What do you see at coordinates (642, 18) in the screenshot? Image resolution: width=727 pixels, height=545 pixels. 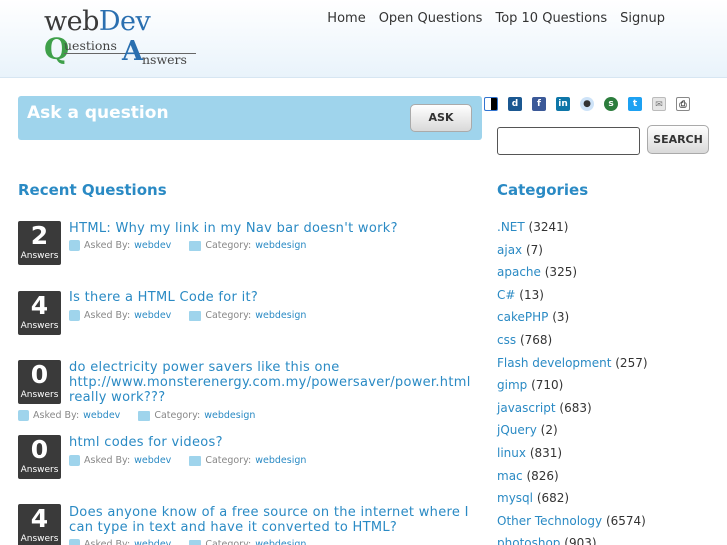 I see `nav-signup: Signup` at bounding box center [642, 18].